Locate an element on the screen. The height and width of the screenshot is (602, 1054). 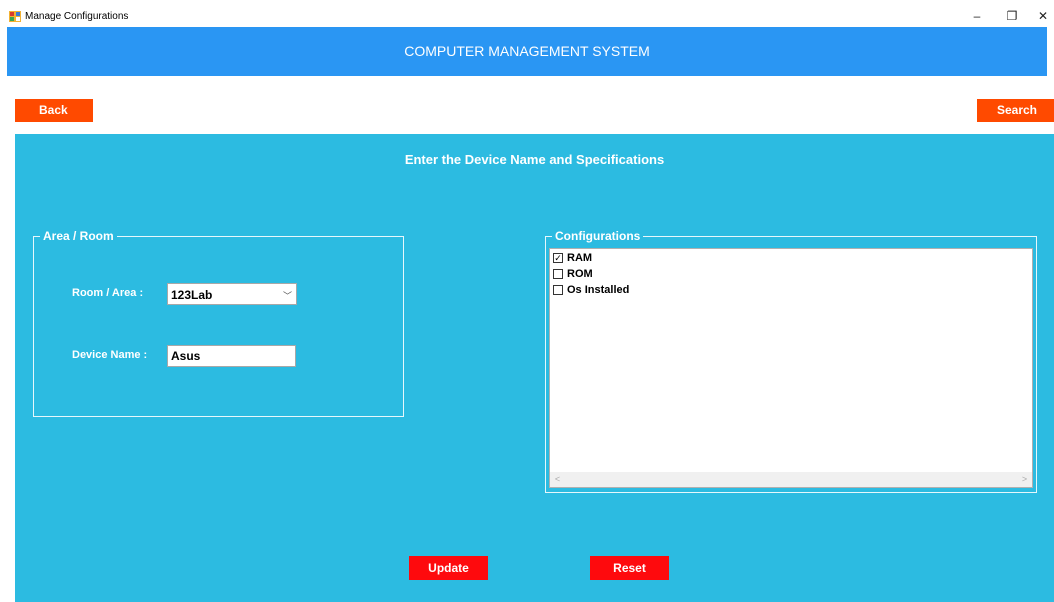
update-button: Update is located at coordinates (448, 568).